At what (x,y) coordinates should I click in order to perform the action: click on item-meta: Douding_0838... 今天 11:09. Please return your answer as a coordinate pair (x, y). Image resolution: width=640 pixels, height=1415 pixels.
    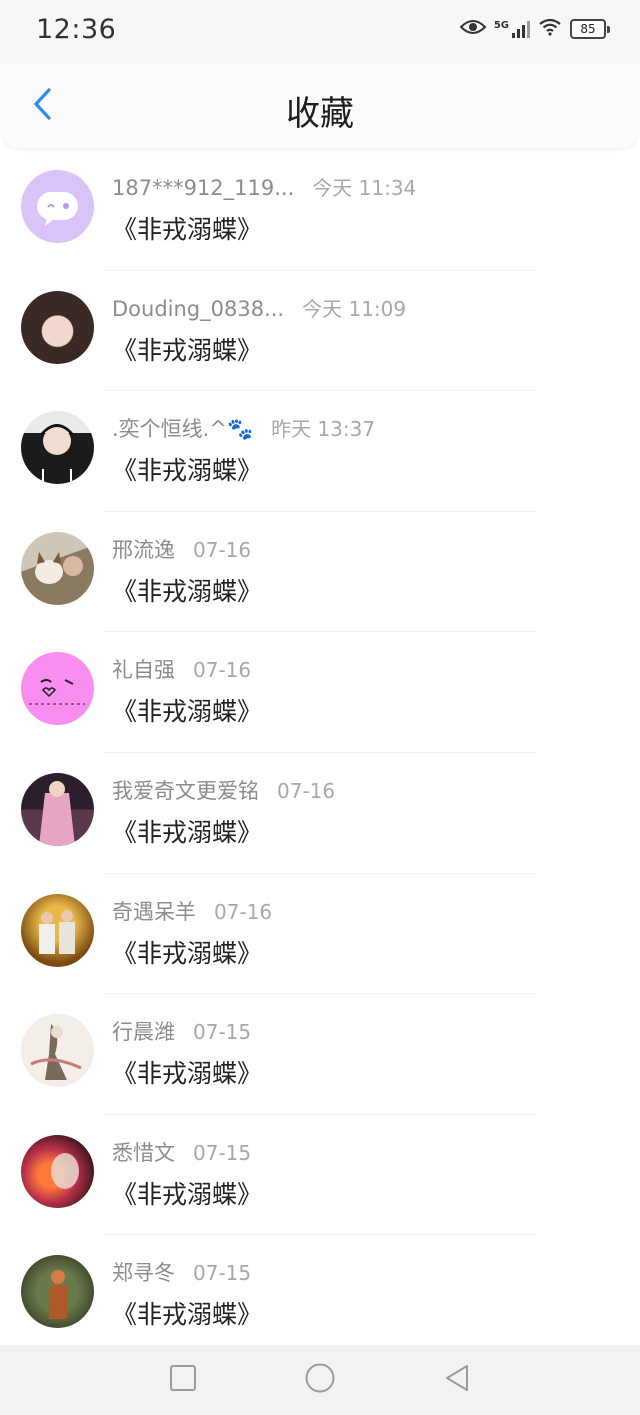
    Looking at the image, I should click on (259, 307).